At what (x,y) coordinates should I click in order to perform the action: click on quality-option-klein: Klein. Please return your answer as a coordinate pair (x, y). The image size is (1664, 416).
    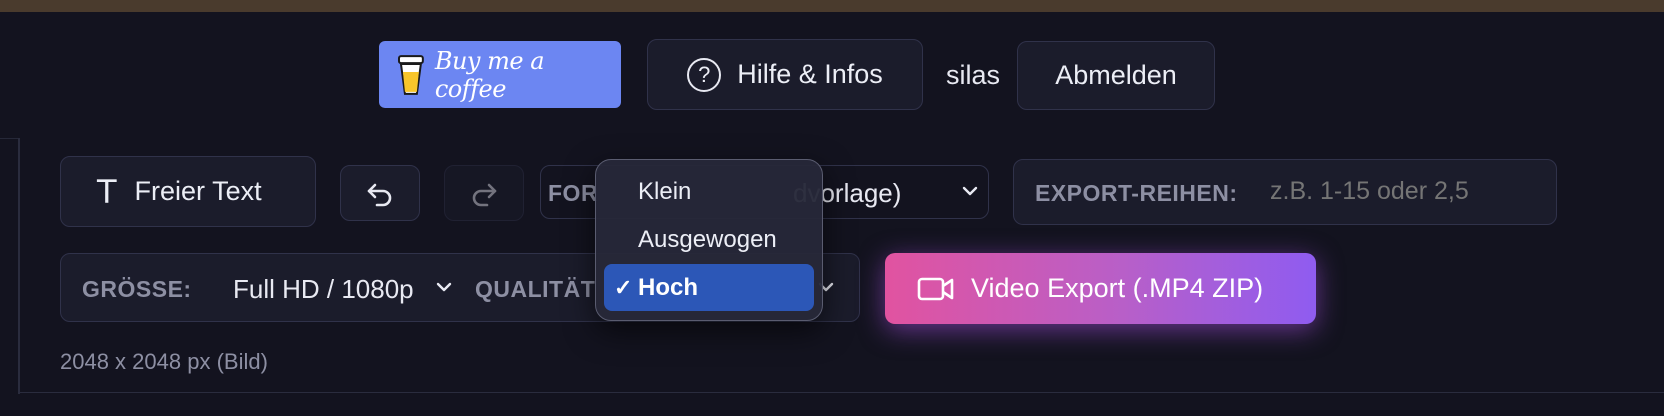
    Looking at the image, I should click on (709, 191).